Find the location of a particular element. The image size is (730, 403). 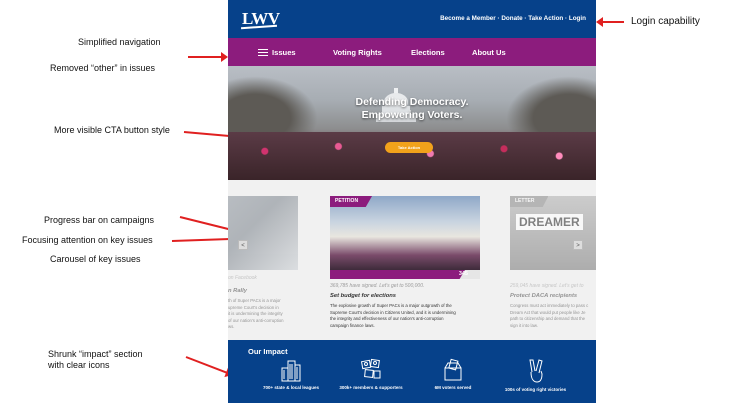

people-icon is located at coordinates (370, 368).